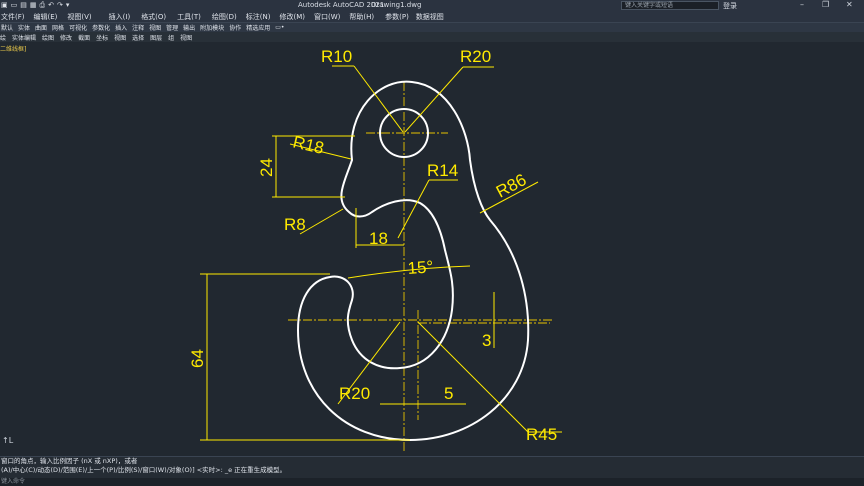 This screenshot has width=864, height=486. Describe the element at coordinates (23, 5) in the screenshot. I see `open-file-icon: ▤` at that location.